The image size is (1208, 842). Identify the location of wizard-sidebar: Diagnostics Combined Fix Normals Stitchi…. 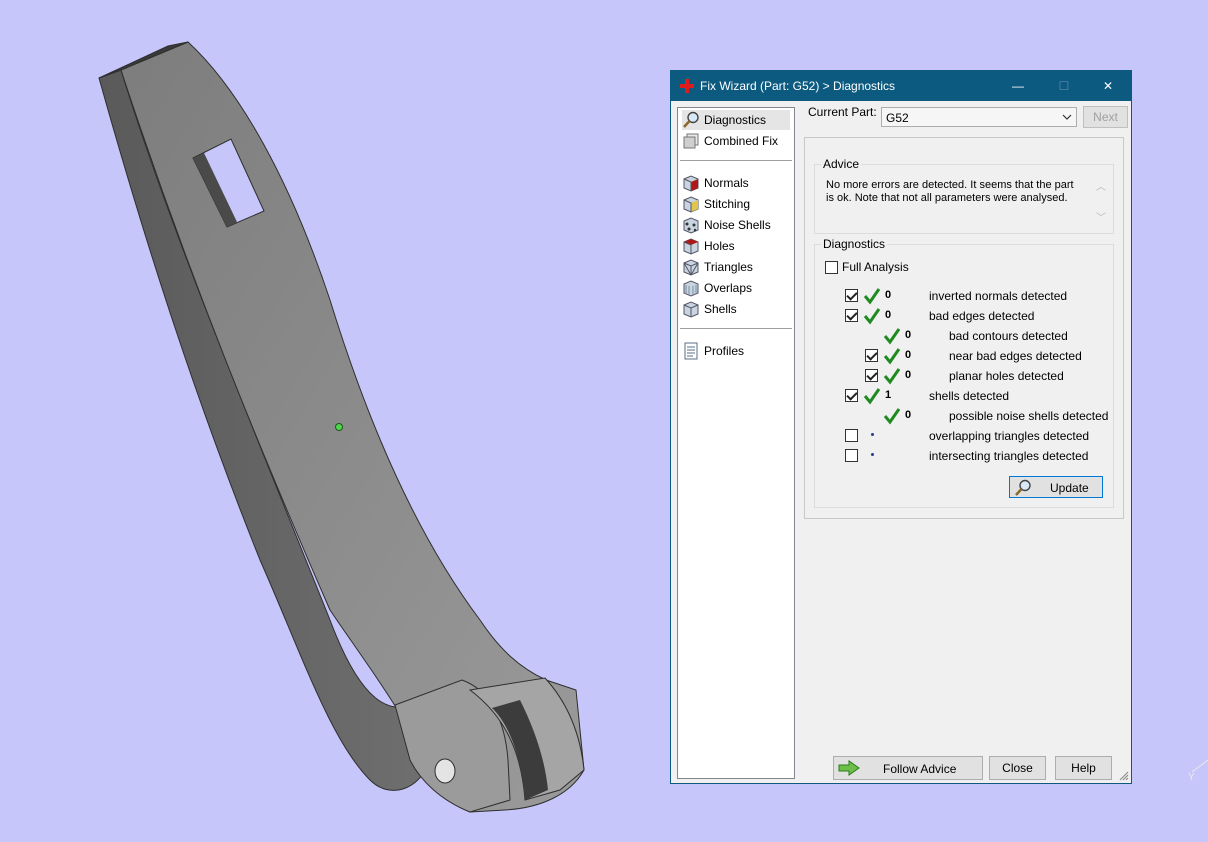
(736, 443).